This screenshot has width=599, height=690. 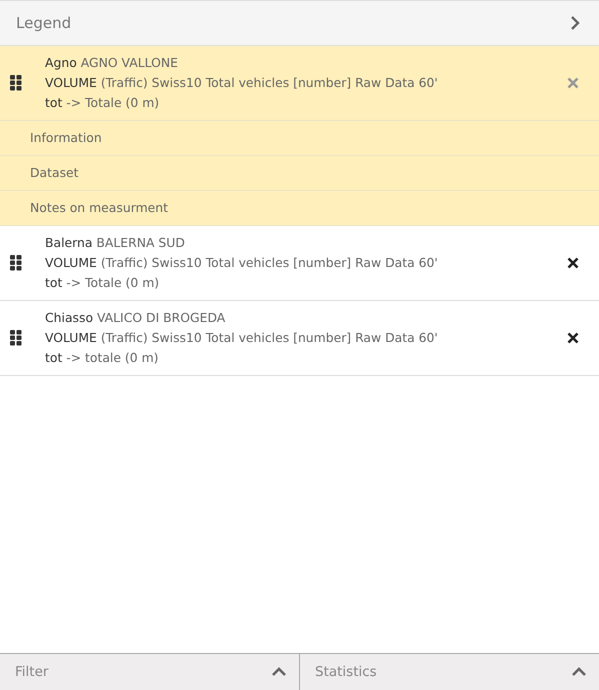 I want to click on legend-title: Legend, so click(x=44, y=23).